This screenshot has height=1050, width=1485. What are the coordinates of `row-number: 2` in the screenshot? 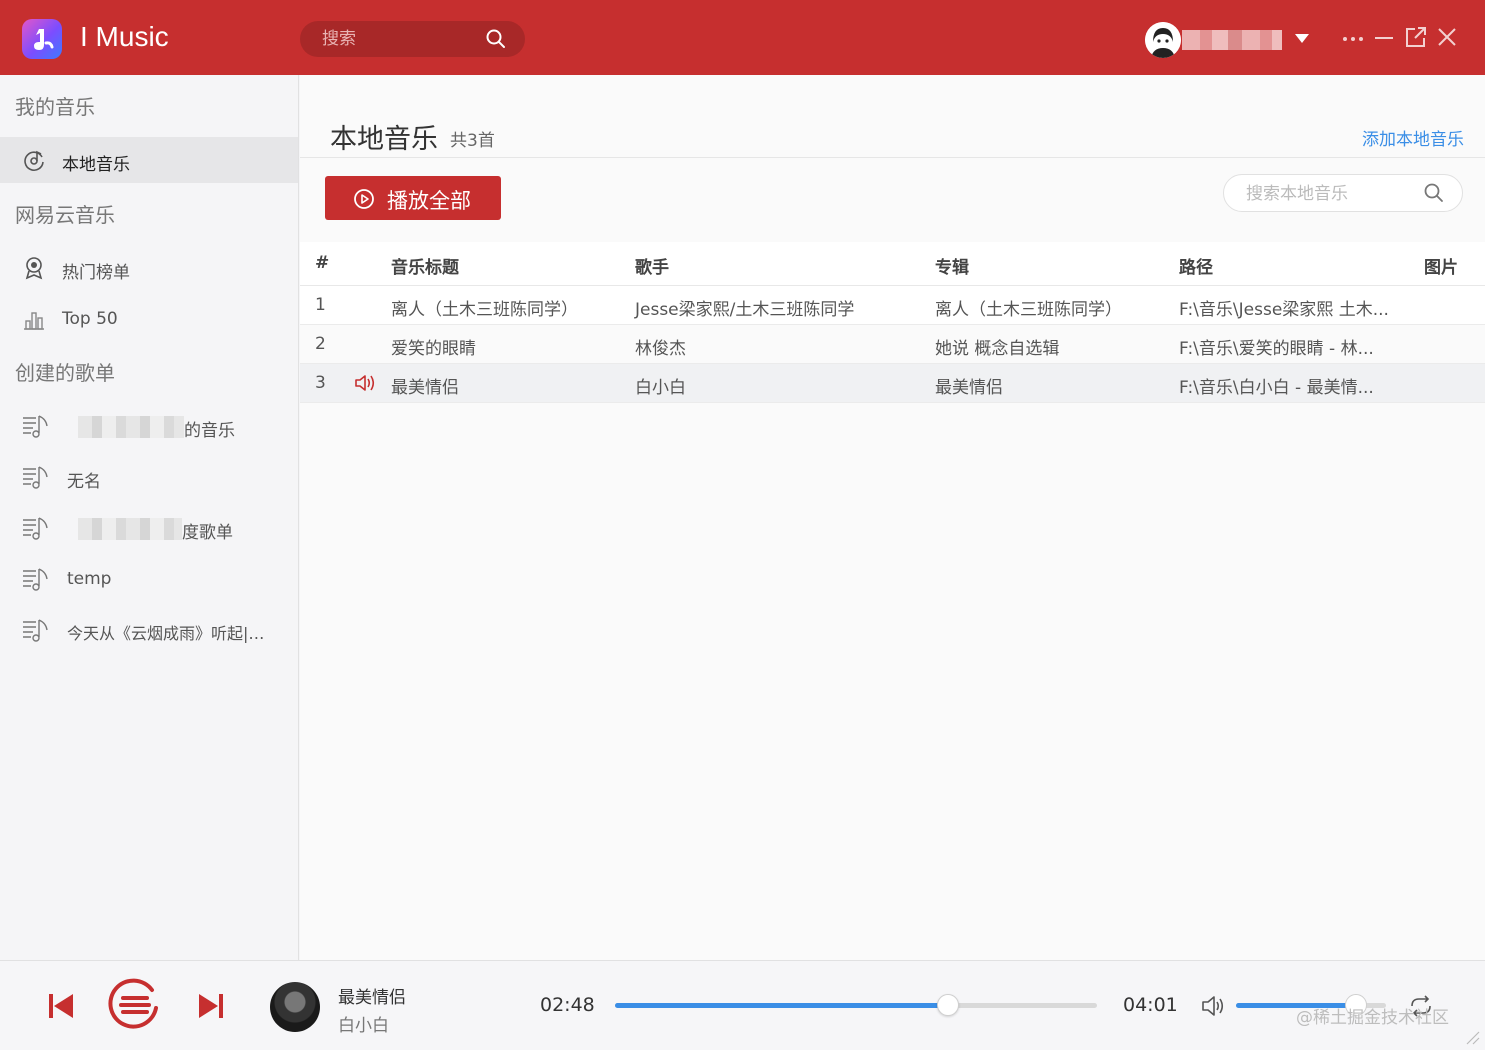 It's located at (320, 344).